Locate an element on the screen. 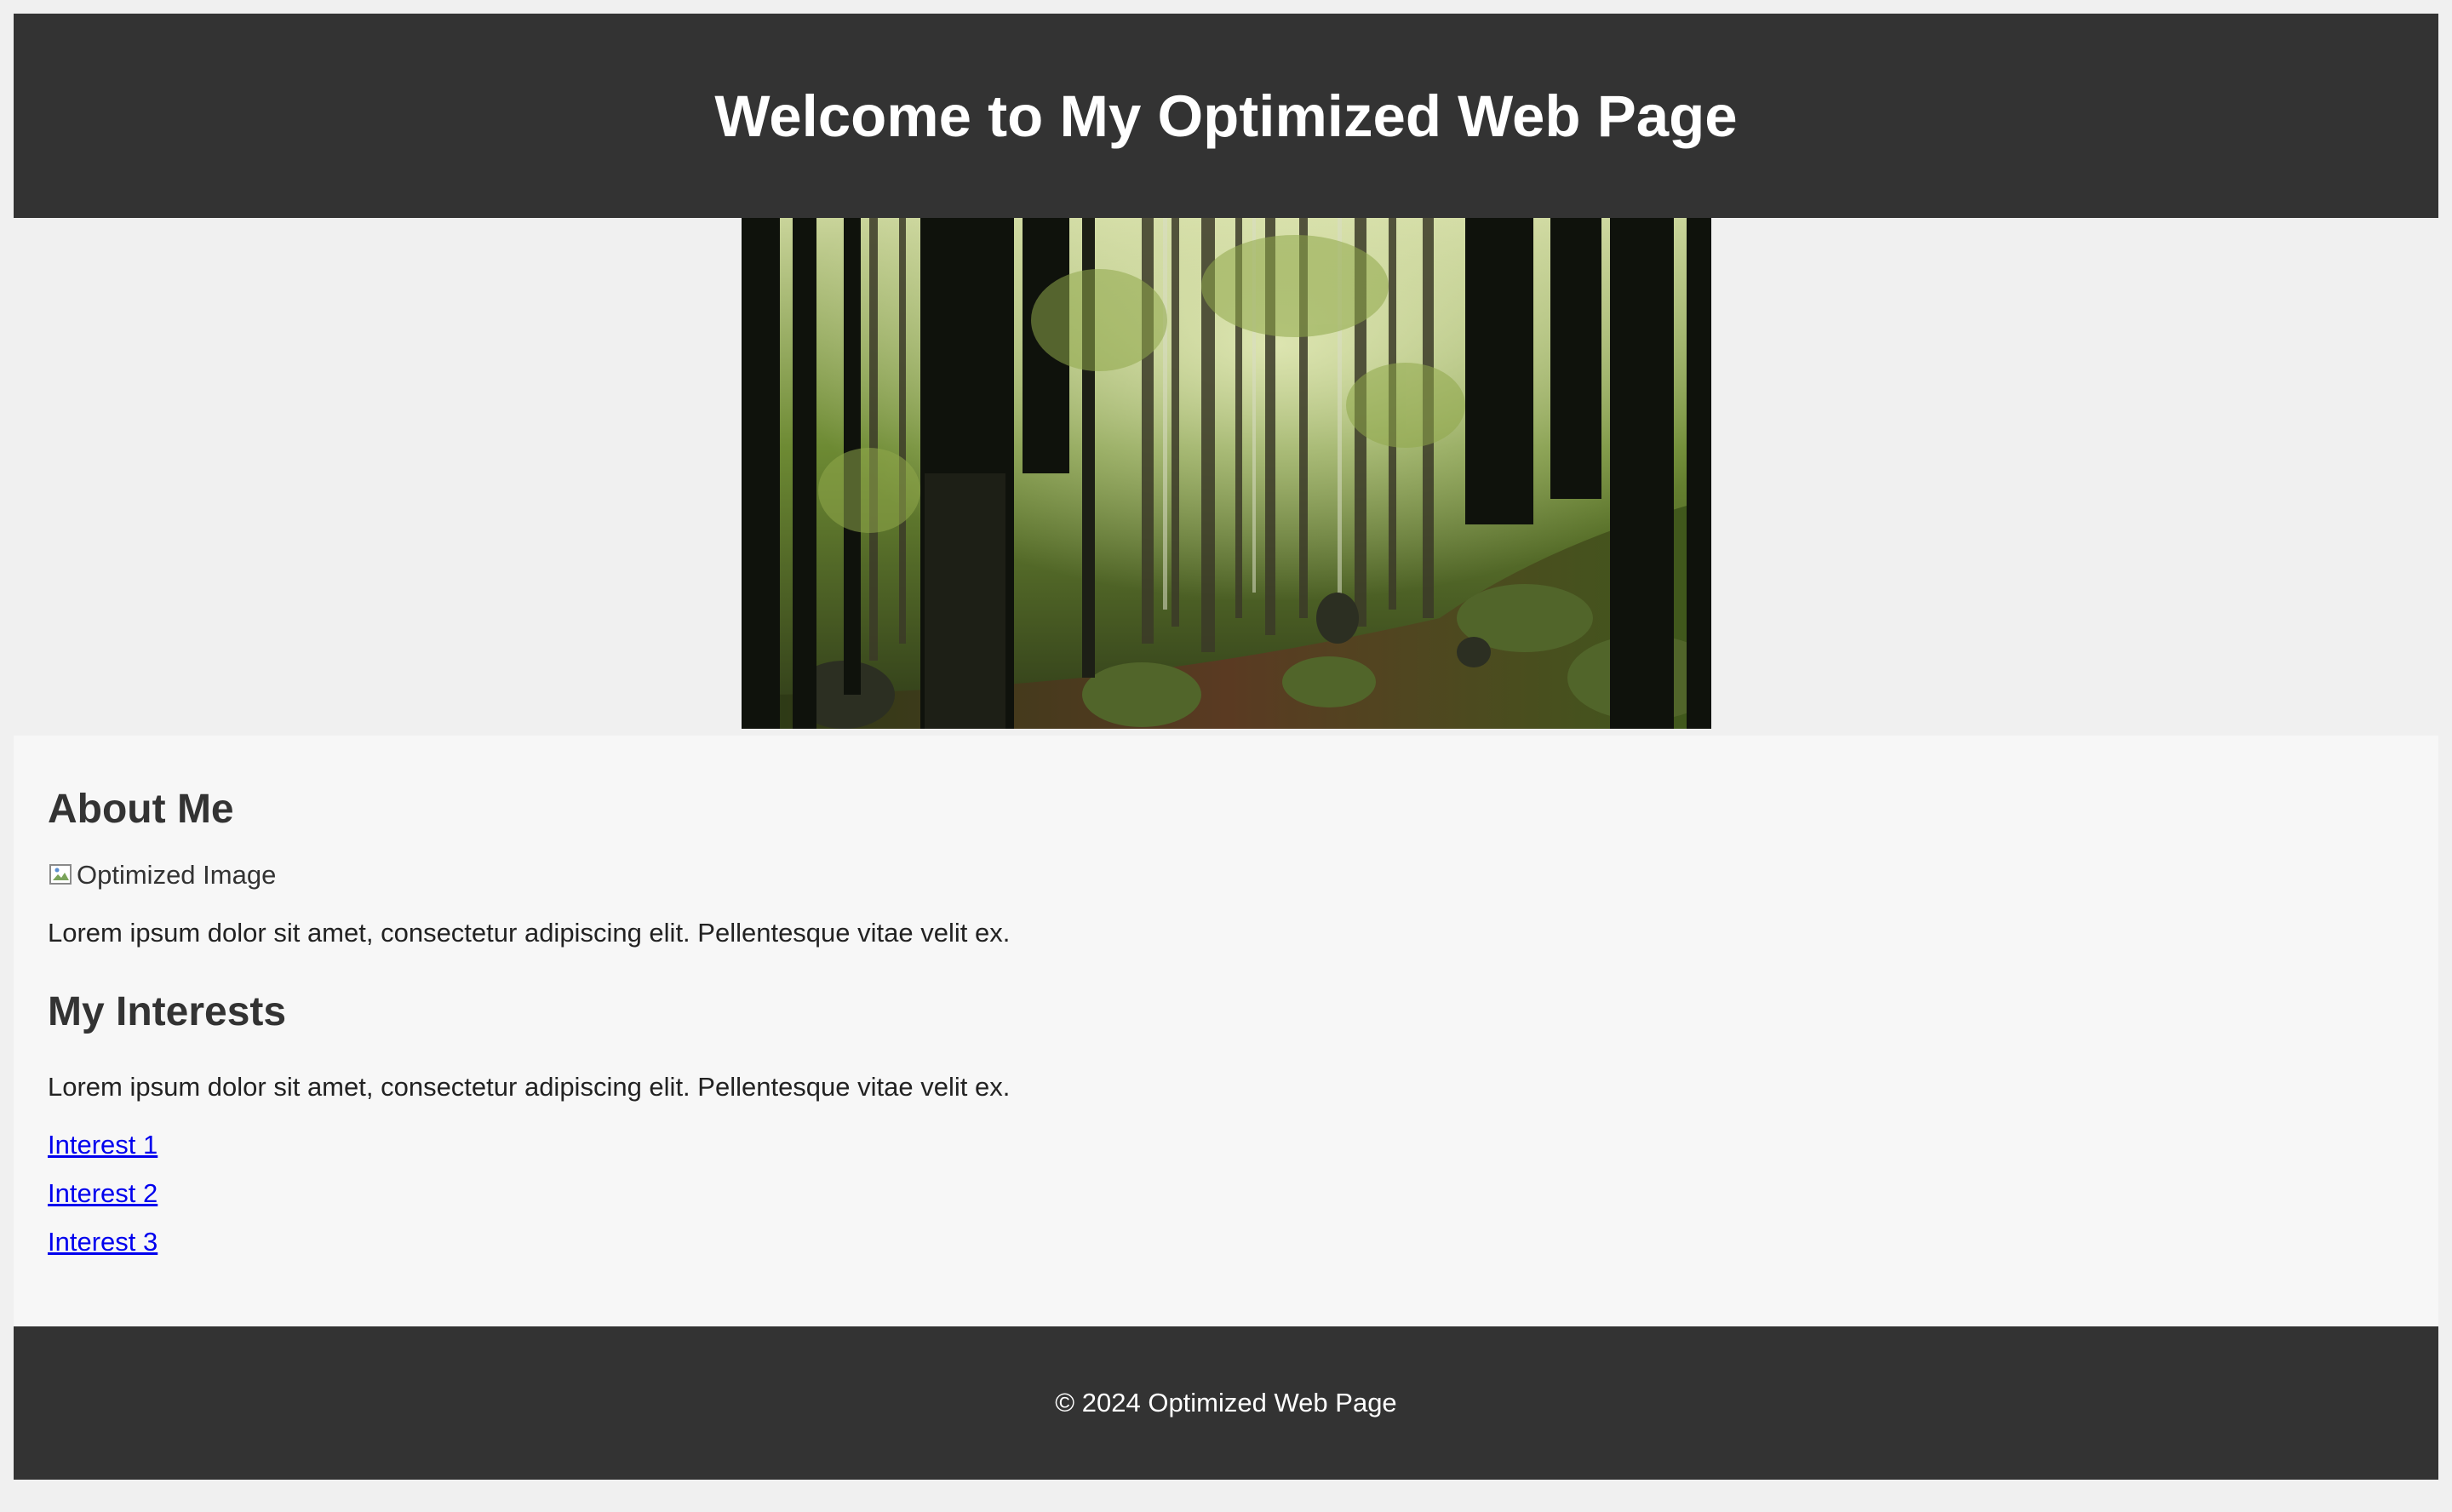  interest-link-2: Interest 2 is located at coordinates (103, 1193).